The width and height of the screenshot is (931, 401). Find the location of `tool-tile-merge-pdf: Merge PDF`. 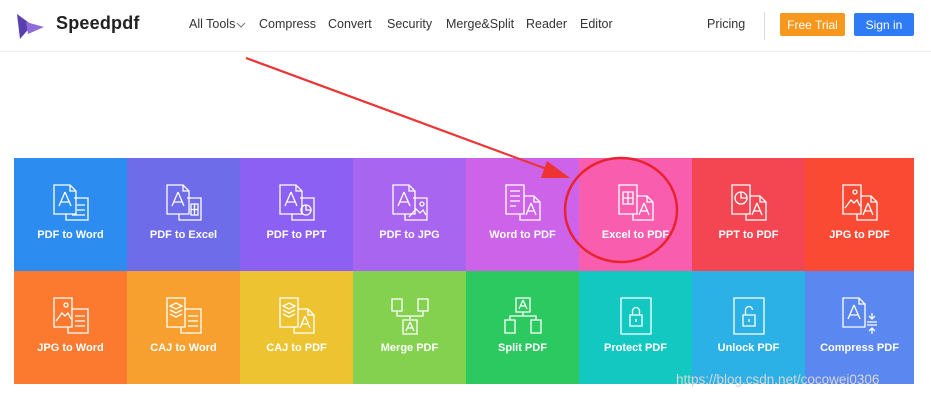

tool-tile-merge-pdf: Merge PDF is located at coordinates (409, 327).